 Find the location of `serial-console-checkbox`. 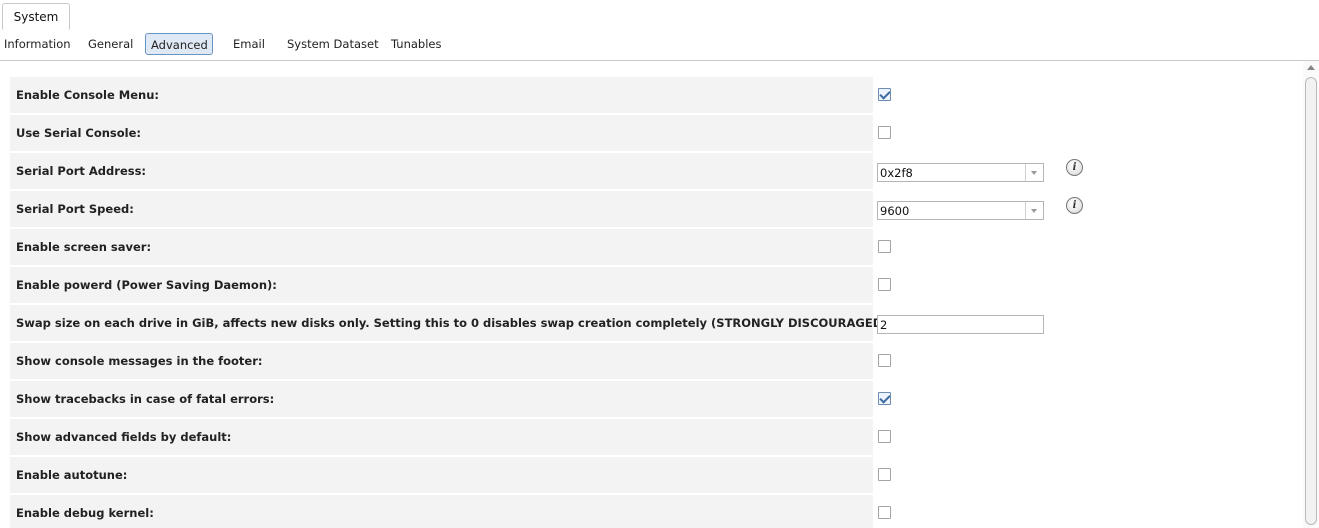

serial-console-checkbox is located at coordinates (884, 132).